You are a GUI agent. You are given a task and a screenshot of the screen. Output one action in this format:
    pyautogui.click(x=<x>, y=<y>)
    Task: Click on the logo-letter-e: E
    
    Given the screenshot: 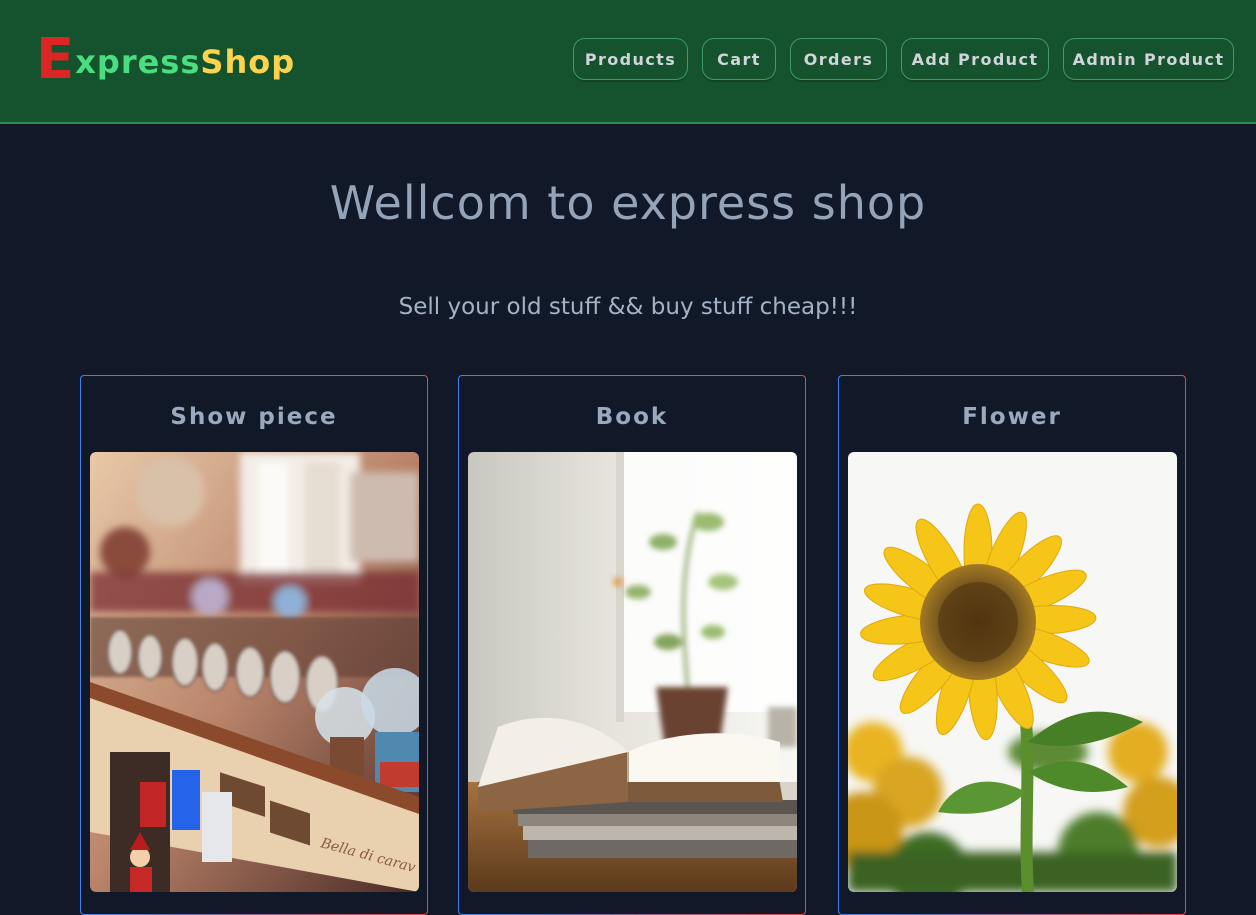 What is the action you would take?
    pyautogui.click(x=56, y=59)
    